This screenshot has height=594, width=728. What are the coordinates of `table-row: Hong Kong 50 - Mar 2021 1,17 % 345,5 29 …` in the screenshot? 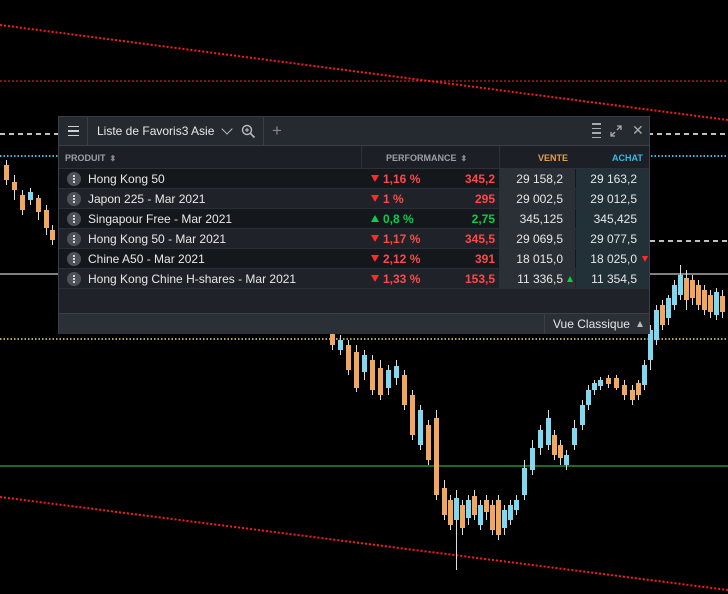 It's located at (354, 239).